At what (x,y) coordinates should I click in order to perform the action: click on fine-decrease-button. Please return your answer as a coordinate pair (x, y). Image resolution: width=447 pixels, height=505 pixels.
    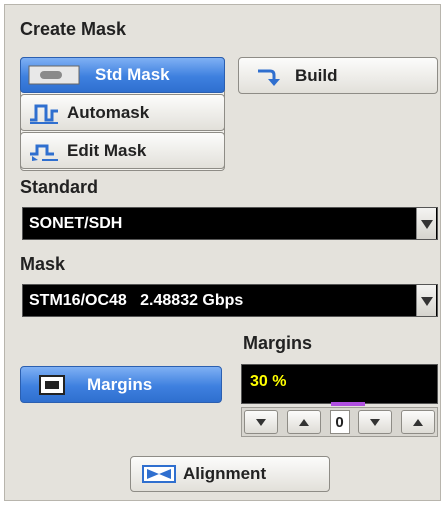
    Looking at the image, I should click on (375, 422).